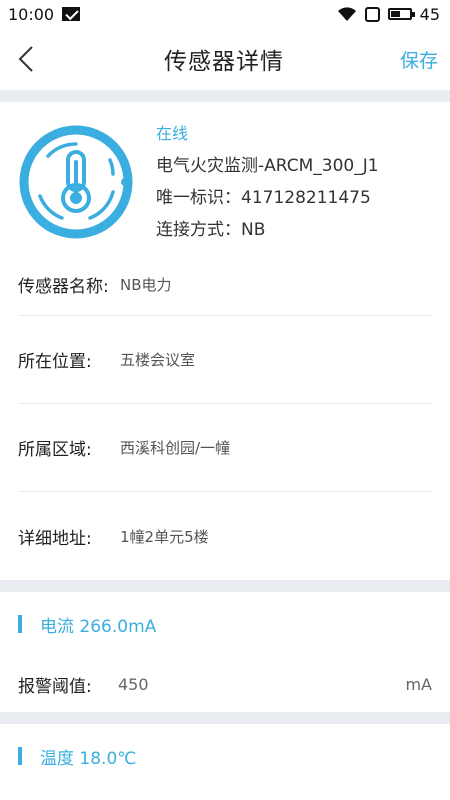  What do you see at coordinates (223, 62) in the screenshot?
I see `page-title: 传感器详情` at bounding box center [223, 62].